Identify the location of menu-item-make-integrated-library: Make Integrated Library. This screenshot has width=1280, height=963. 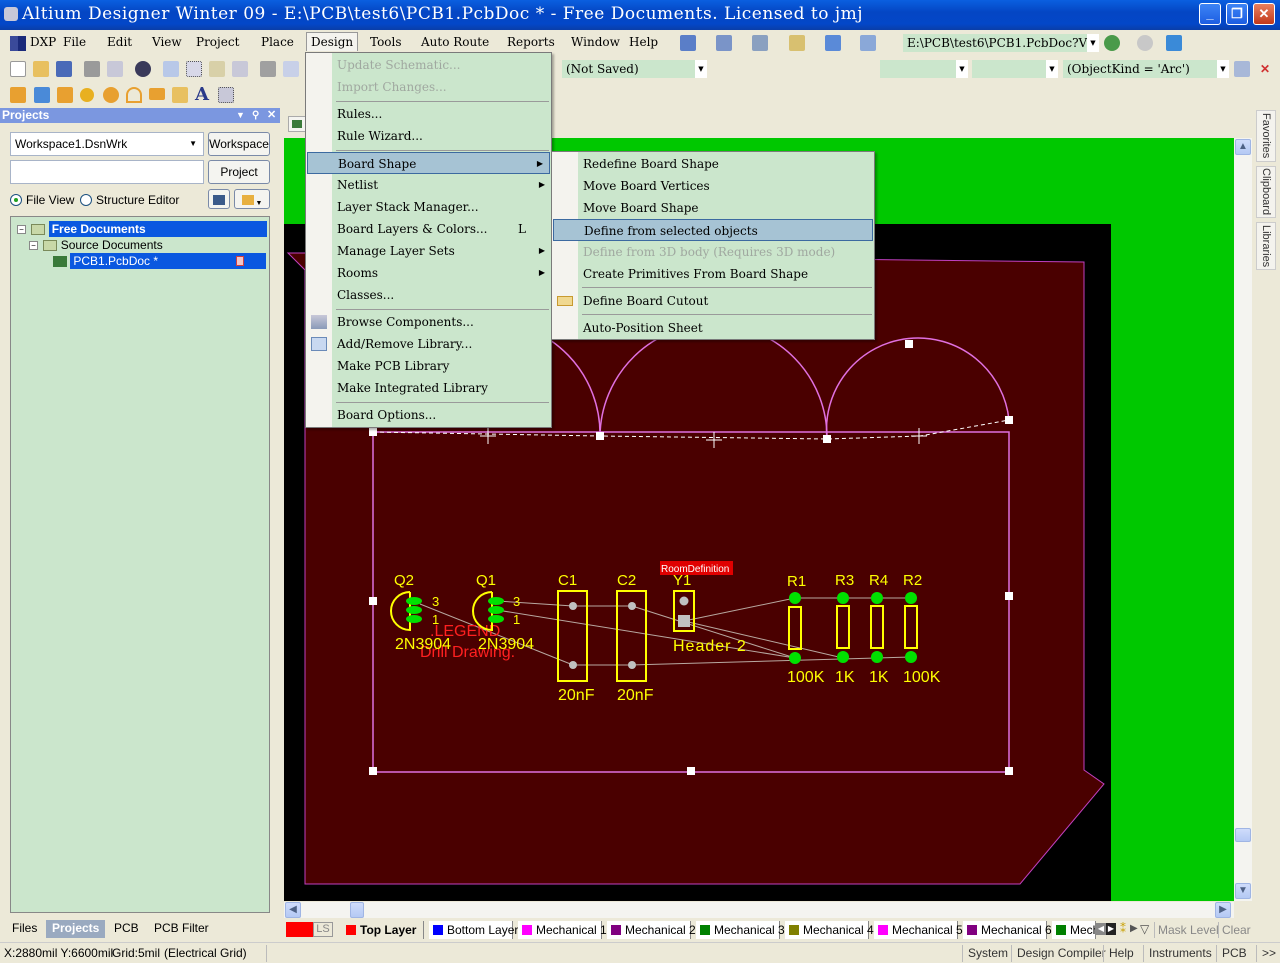
(428, 388).